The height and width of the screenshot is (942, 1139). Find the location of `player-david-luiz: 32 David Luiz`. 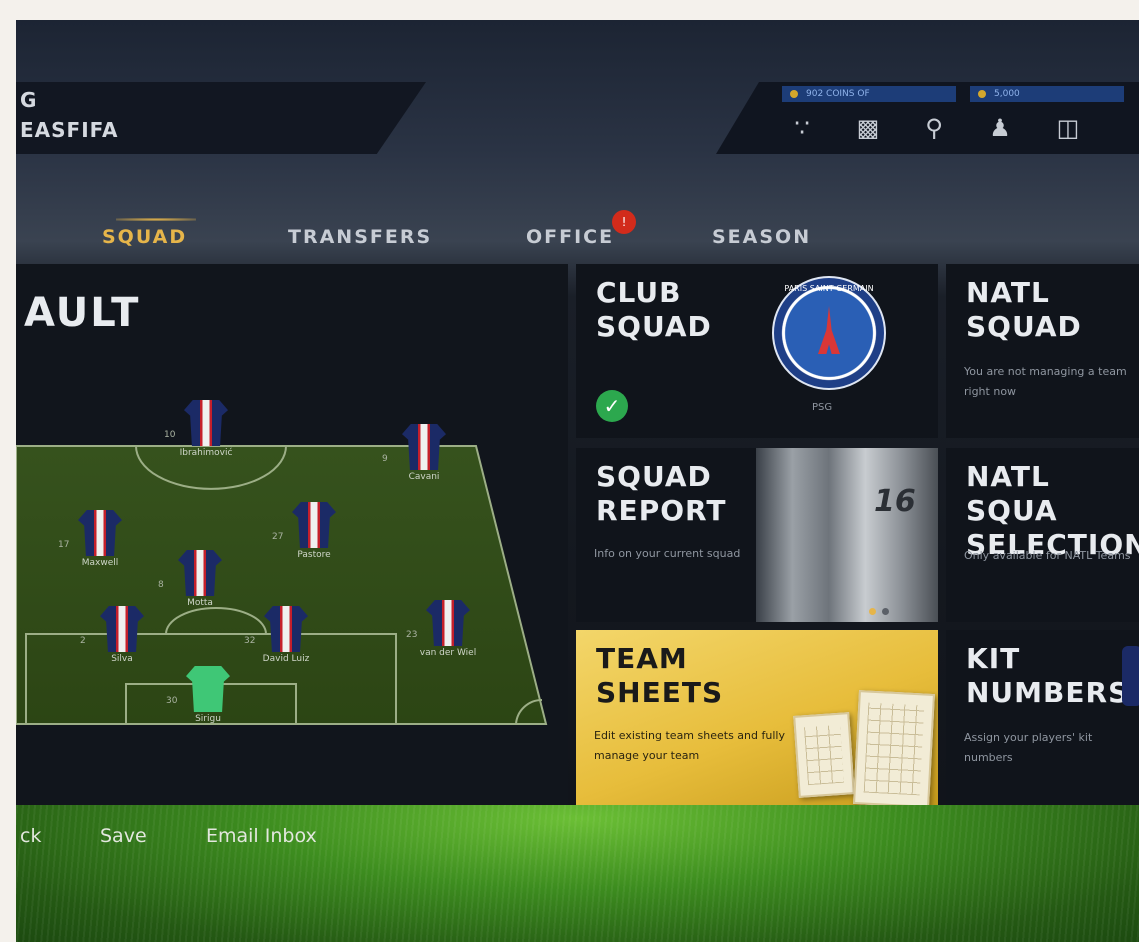

player-david-luiz: 32 David Luiz is located at coordinates (276, 635).